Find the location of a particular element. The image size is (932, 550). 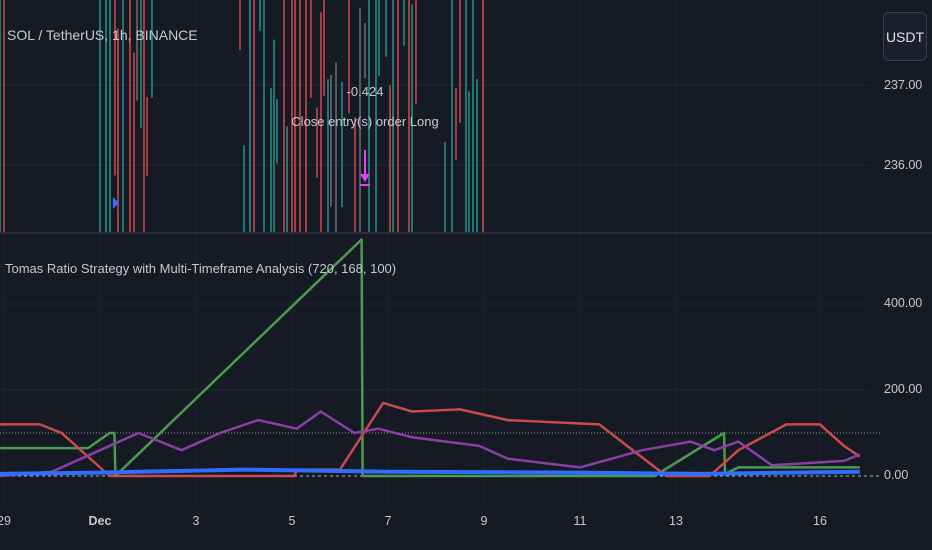

x-tick-label: 5 is located at coordinates (292, 521).